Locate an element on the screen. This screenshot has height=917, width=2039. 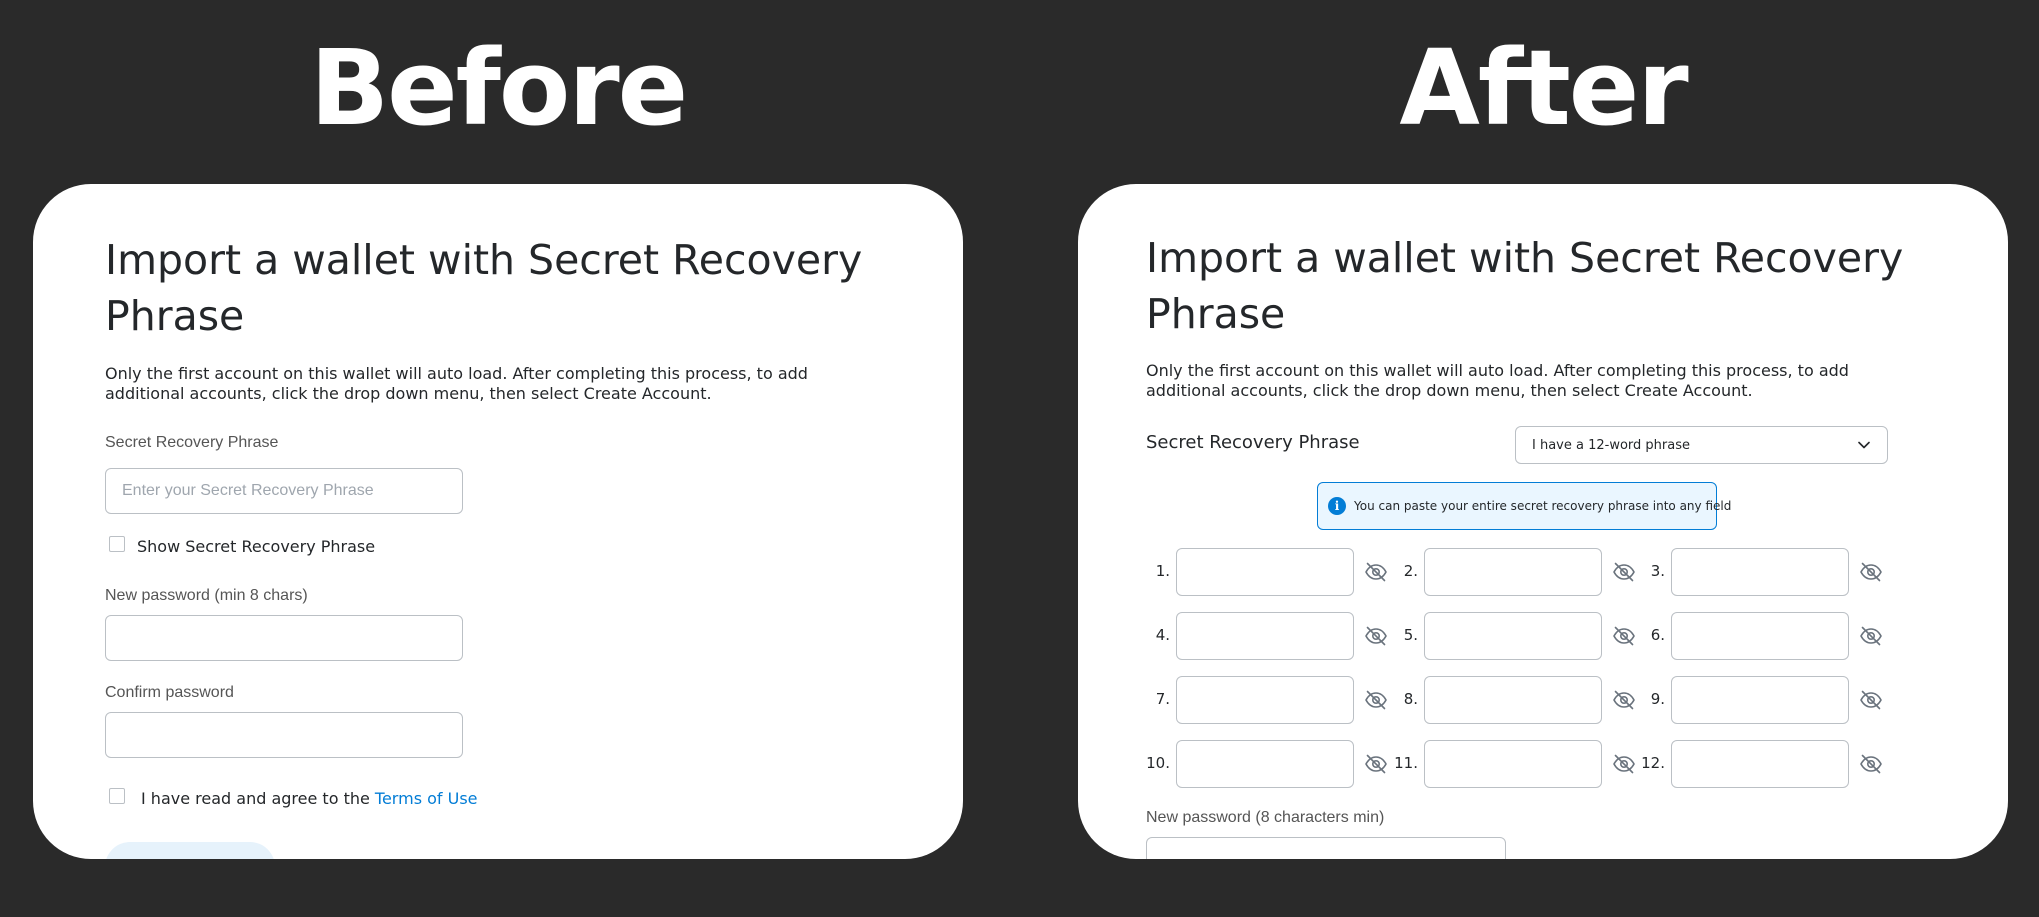
srp-word-cell: 3. is located at coordinates (1762, 572).